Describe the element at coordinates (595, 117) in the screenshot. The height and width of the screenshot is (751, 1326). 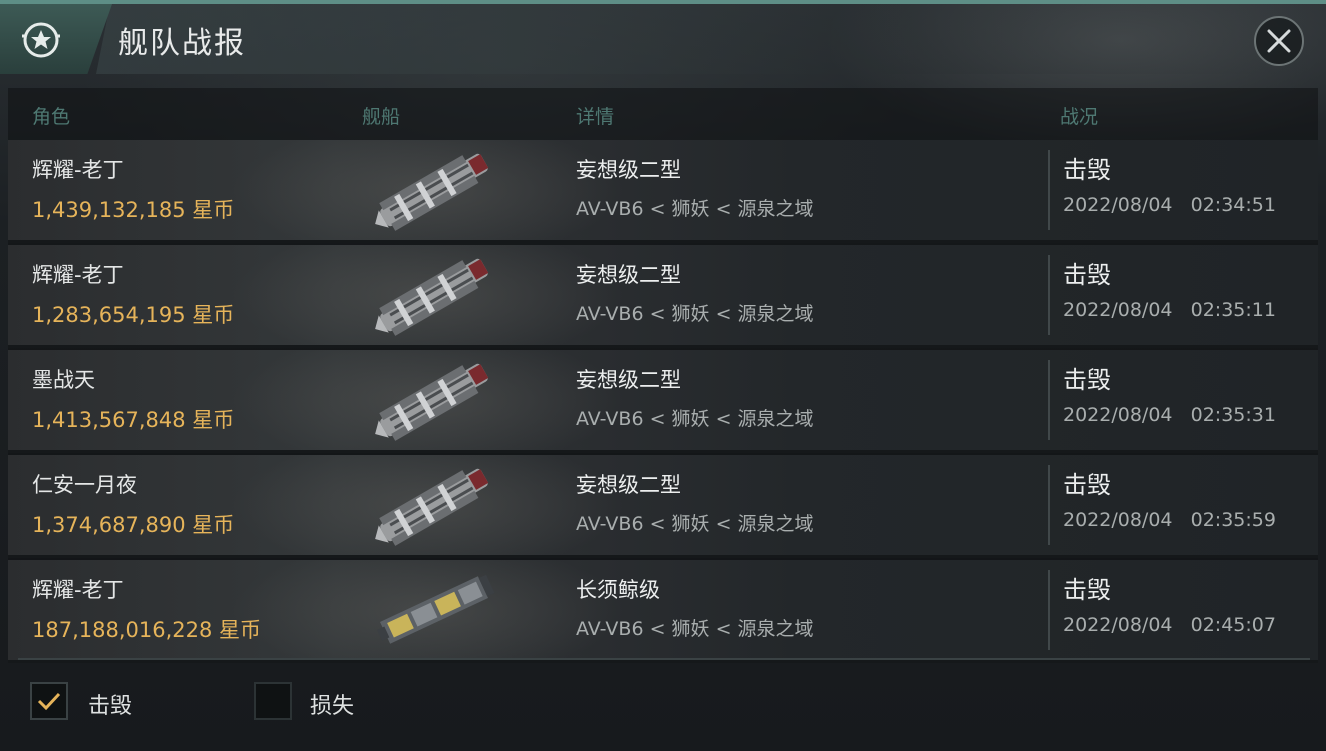
I see `column-header-details: 详情` at that location.